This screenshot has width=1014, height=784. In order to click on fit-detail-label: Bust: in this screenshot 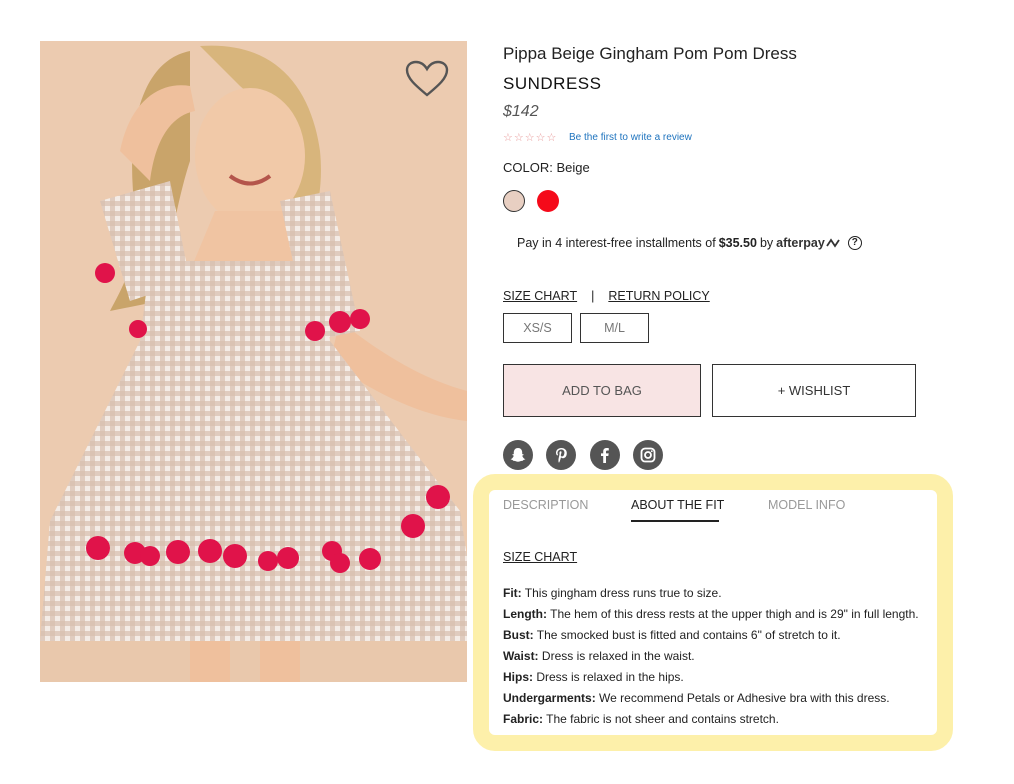, I will do `click(518, 635)`.